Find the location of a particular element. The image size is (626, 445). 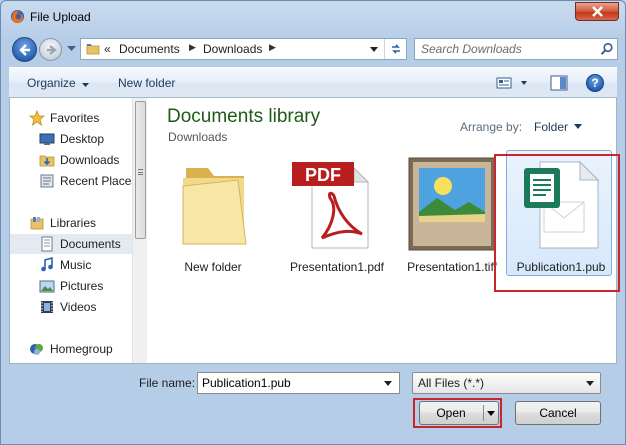

search-icon is located at coordinates (607, 49).